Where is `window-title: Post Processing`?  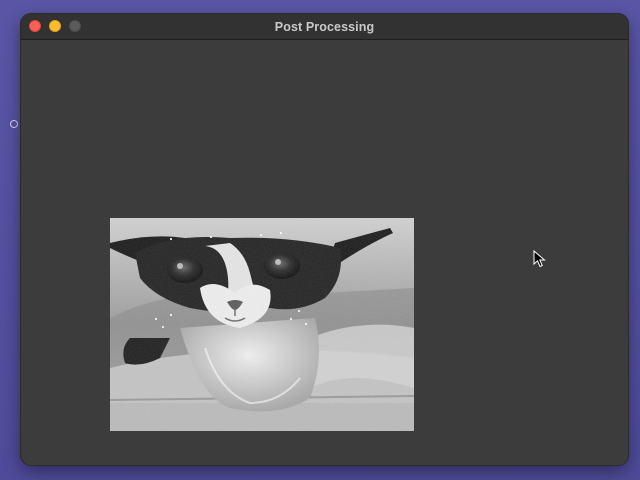
window-title: Post Processing is located at coordinates (324, 26).